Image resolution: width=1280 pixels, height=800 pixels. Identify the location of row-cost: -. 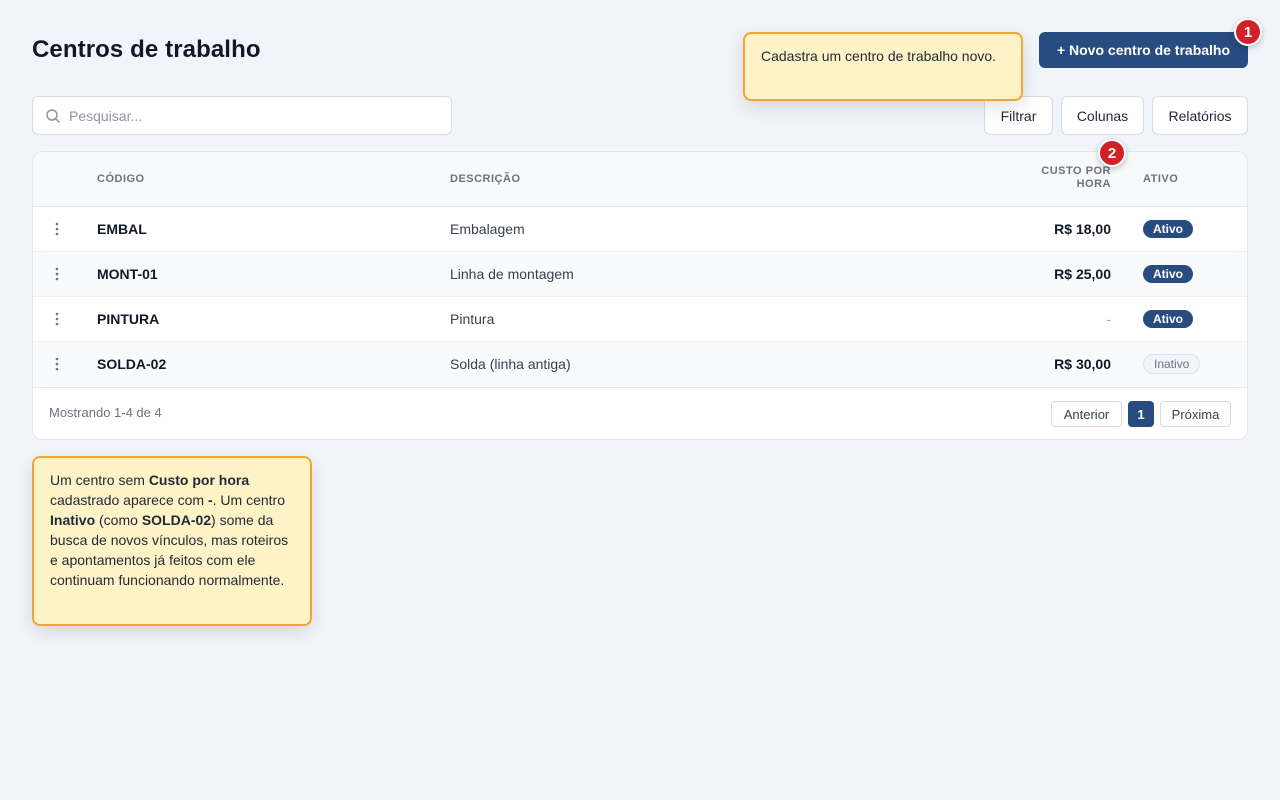
(1108, 319).